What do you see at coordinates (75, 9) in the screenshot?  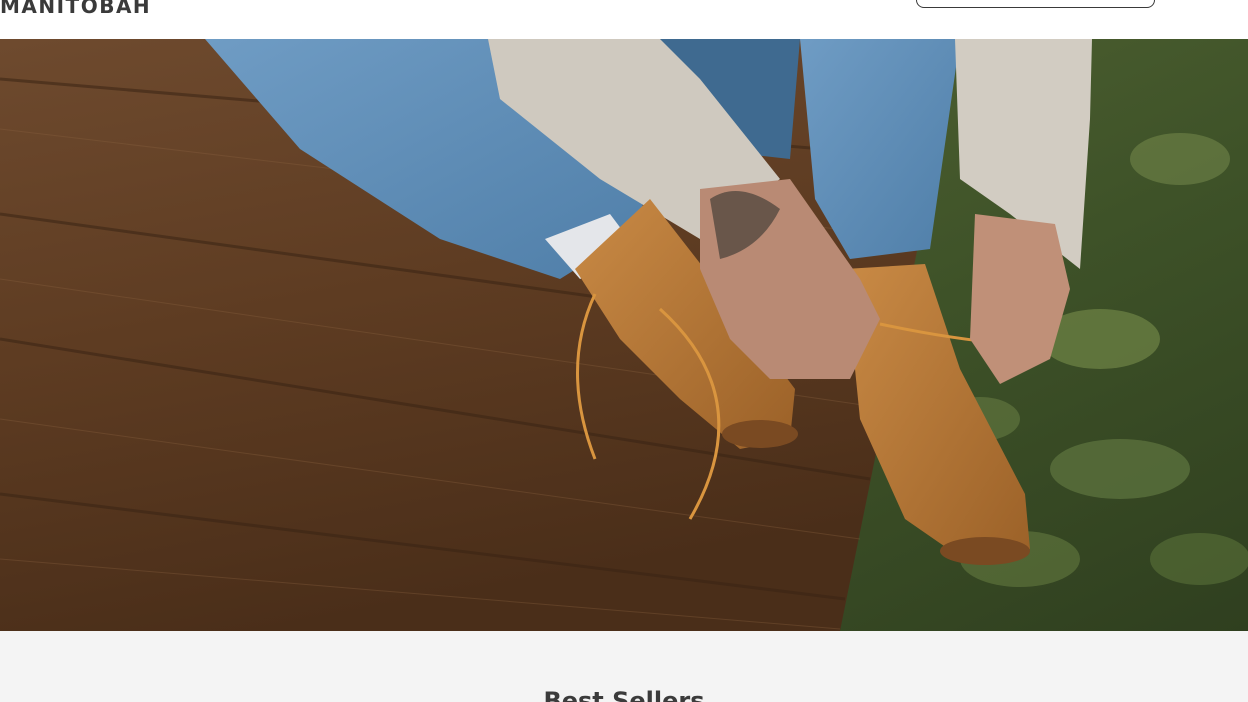 I see `brand-logo: MANITOBAH` at bounding box center [75, 9].